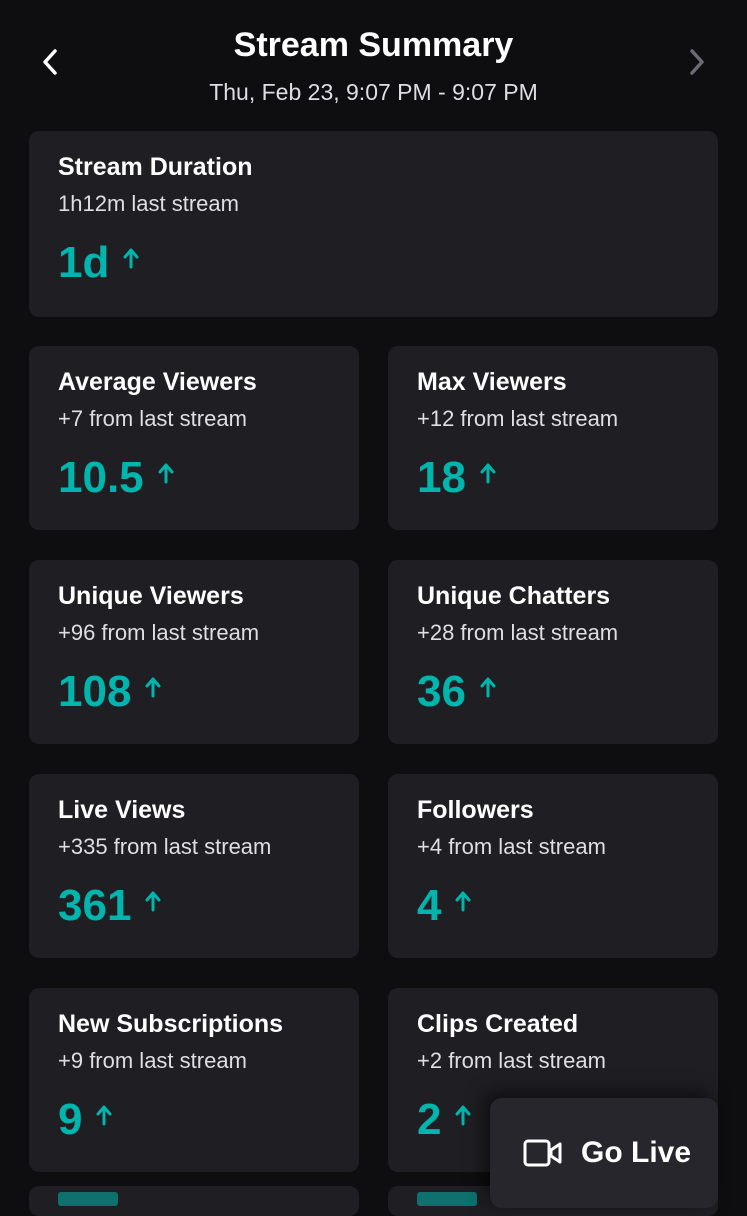 Image resolution: width=747 pixels, height=1216 pixels. What do you see at coordinates (194, 652) in the screenshot?
I see `stat-card-unique-viewers: Unique Viewers +96 from last stream 108` at bounding box center [194, 652].